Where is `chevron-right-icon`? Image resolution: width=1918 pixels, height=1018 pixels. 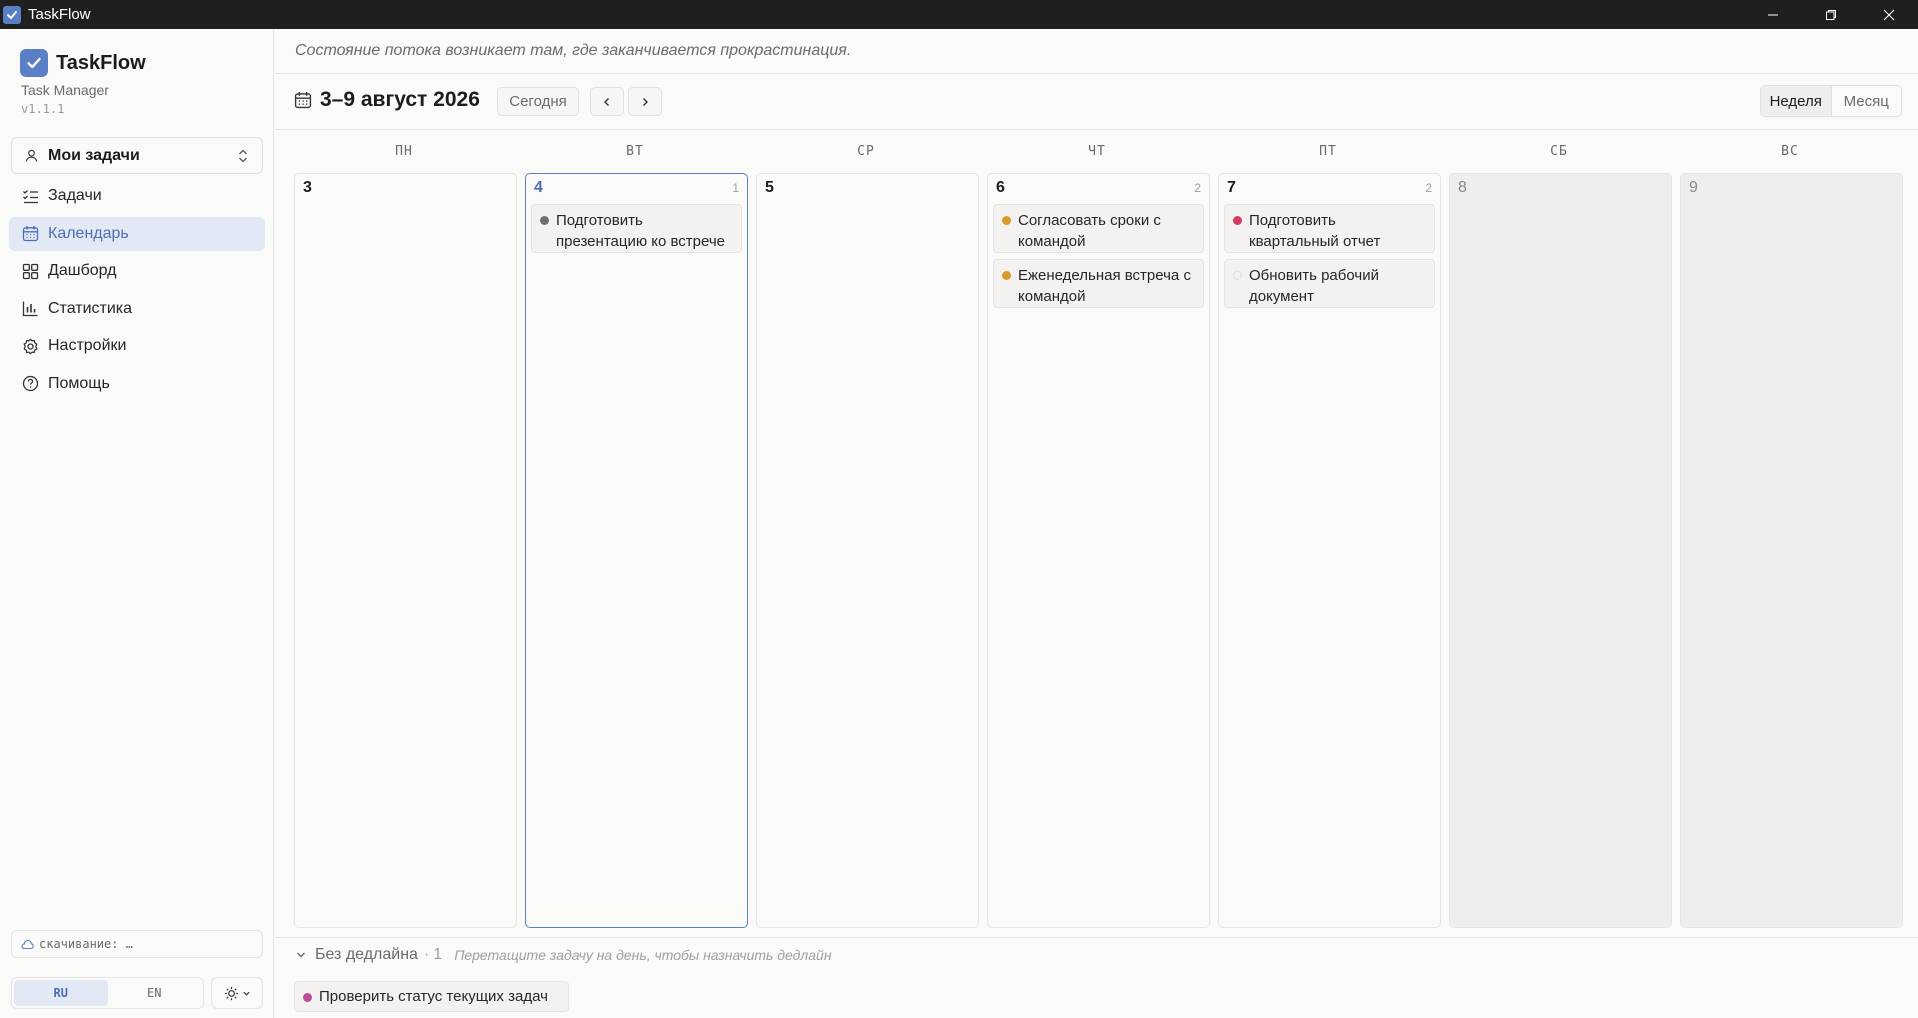 chevron-right-icon is located at coordinates (645, 101).